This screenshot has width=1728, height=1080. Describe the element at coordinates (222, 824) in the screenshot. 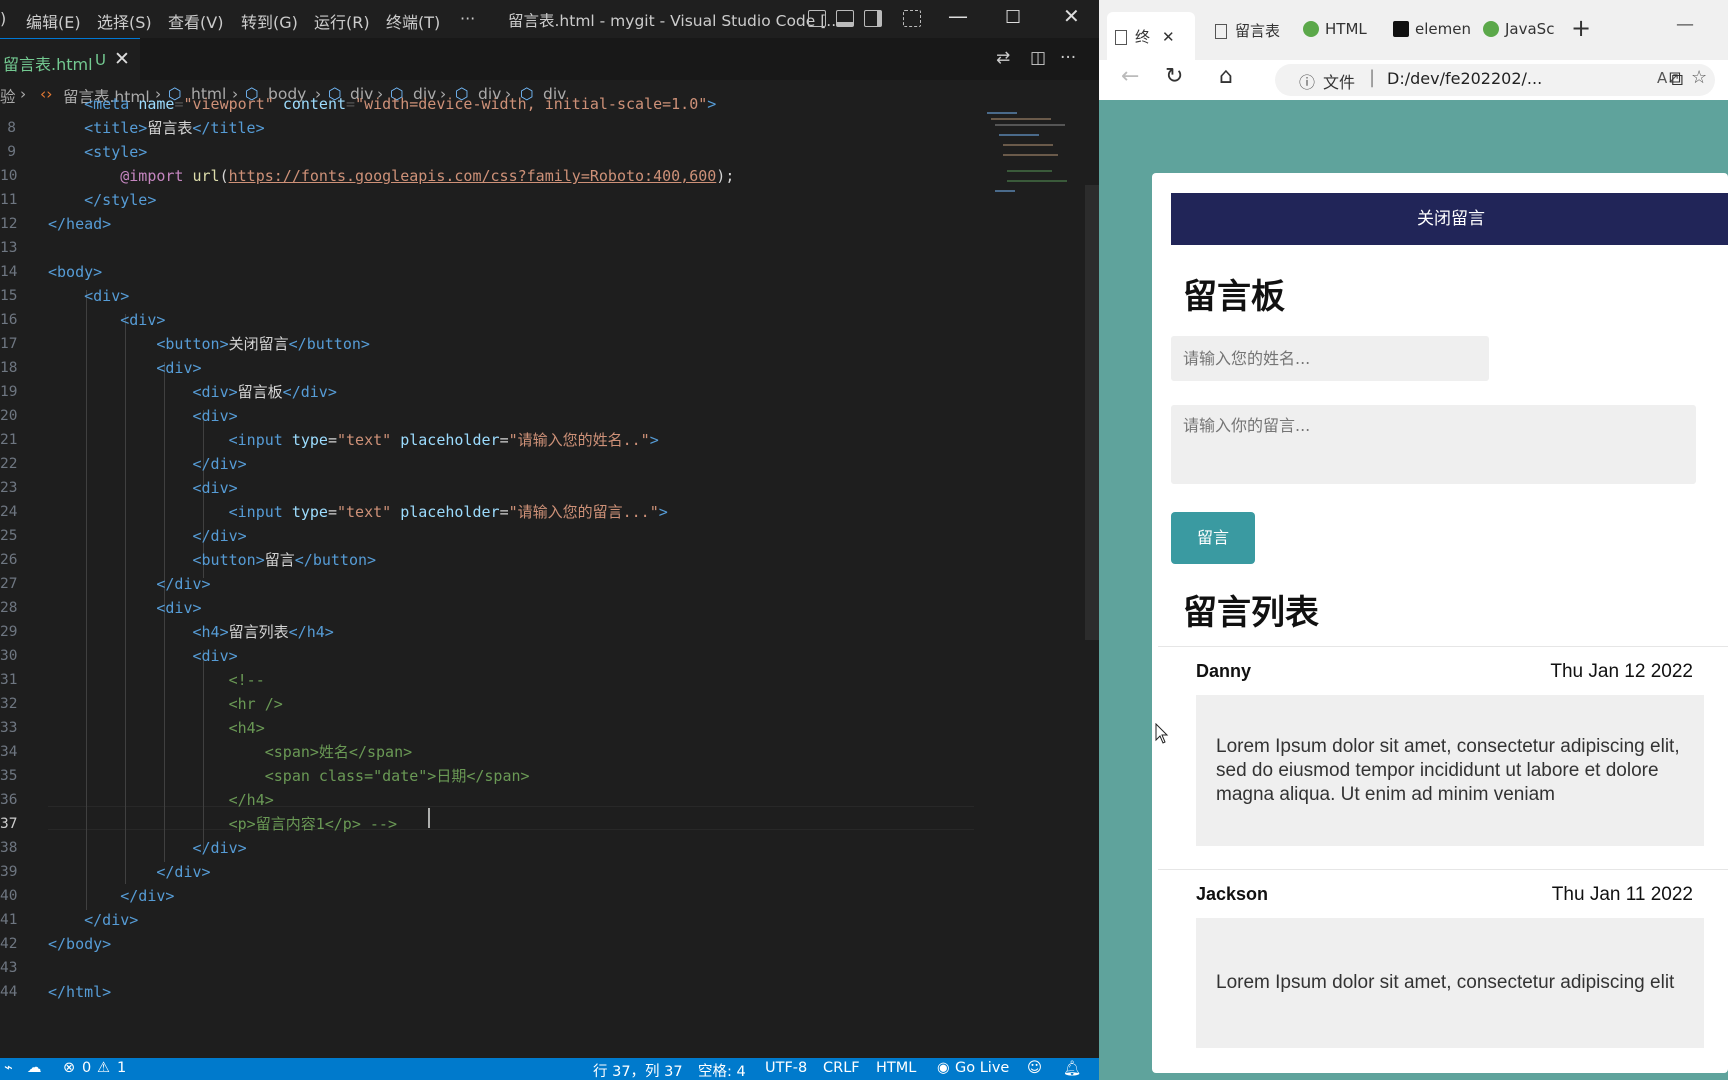

I see `code-line: <p>留言内容1</p> -->` at that location.